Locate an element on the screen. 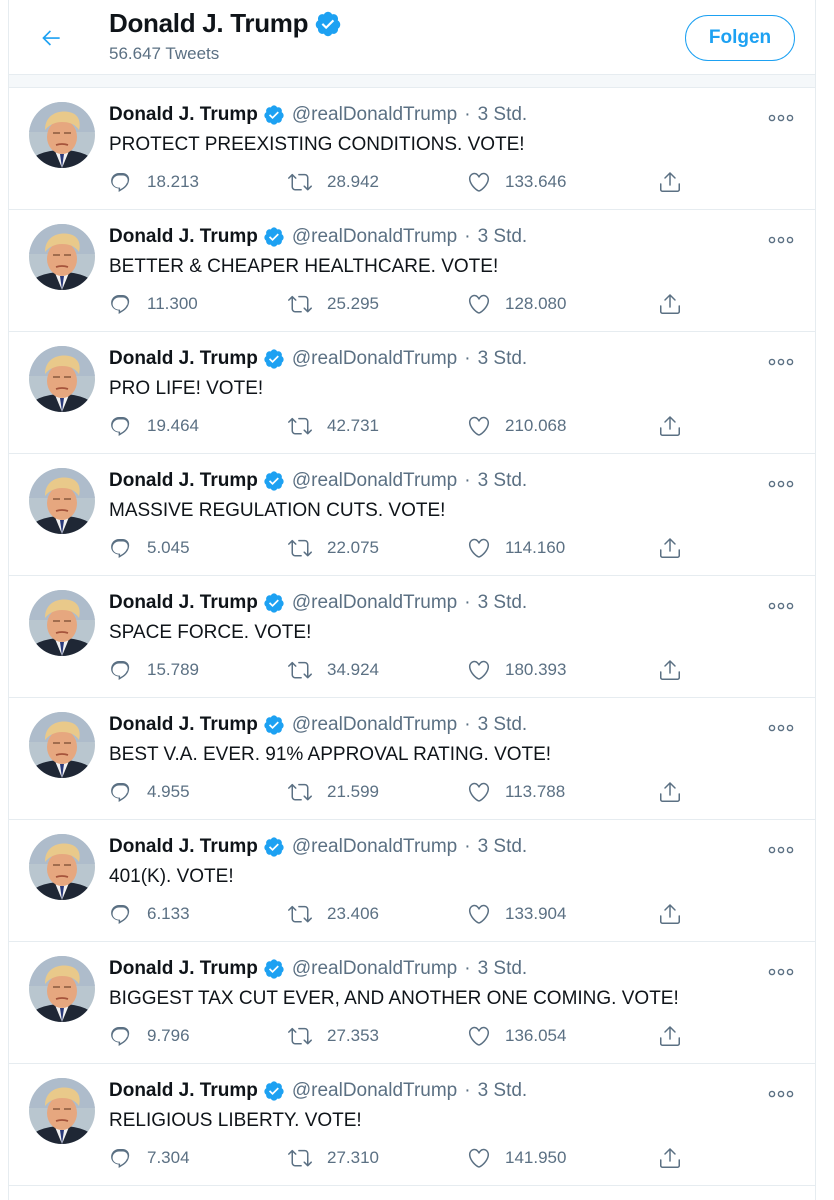  back-button is located at coordinates (51, 38).